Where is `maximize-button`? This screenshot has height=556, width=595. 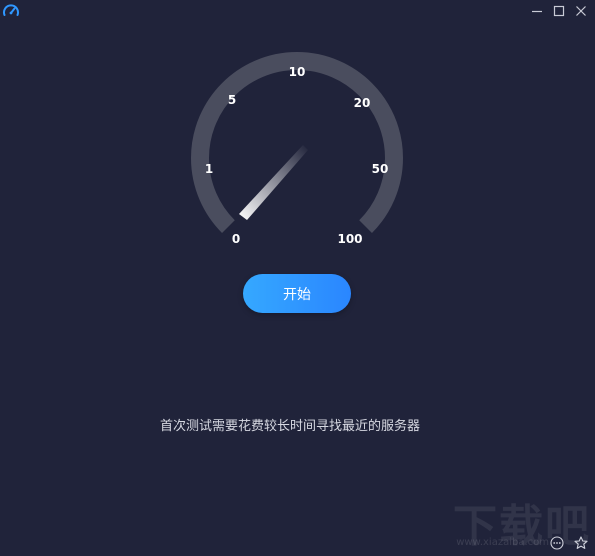 maximize-button is located at coordinates (559, 11).